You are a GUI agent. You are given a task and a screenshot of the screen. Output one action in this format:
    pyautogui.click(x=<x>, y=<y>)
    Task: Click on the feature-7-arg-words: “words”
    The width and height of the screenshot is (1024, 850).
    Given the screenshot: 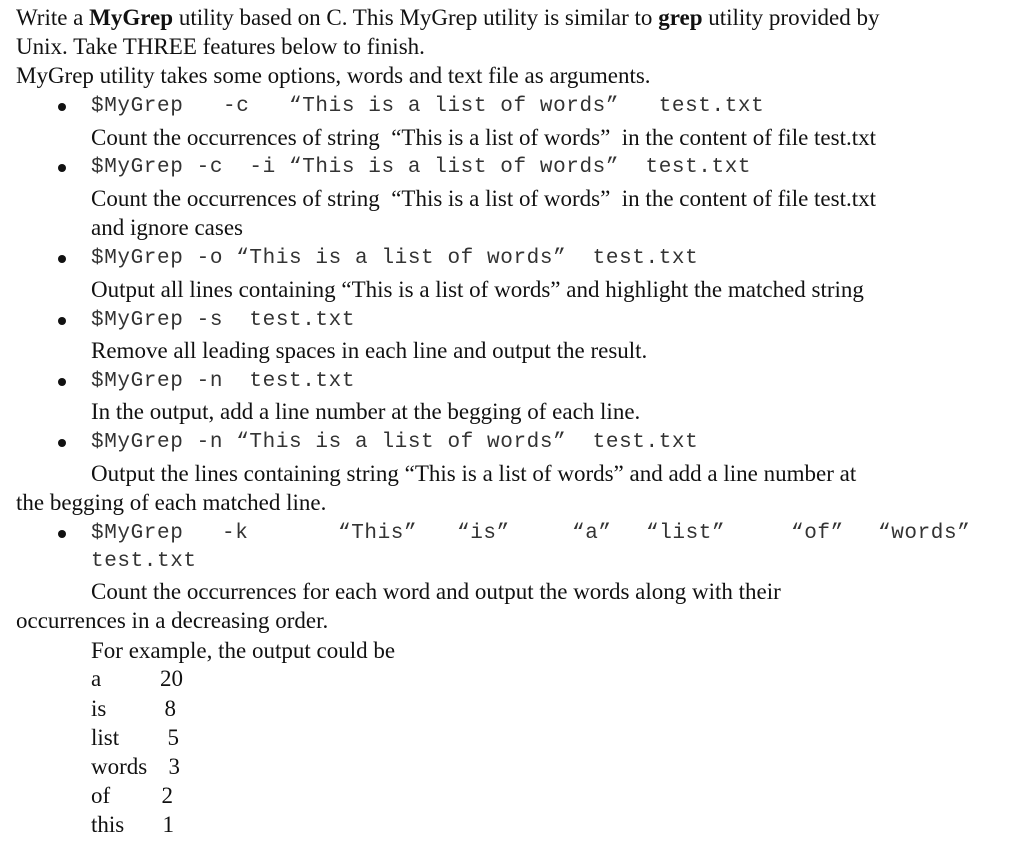 What is the action you would take?
    pyautogui.click(x=924, y=533)
    